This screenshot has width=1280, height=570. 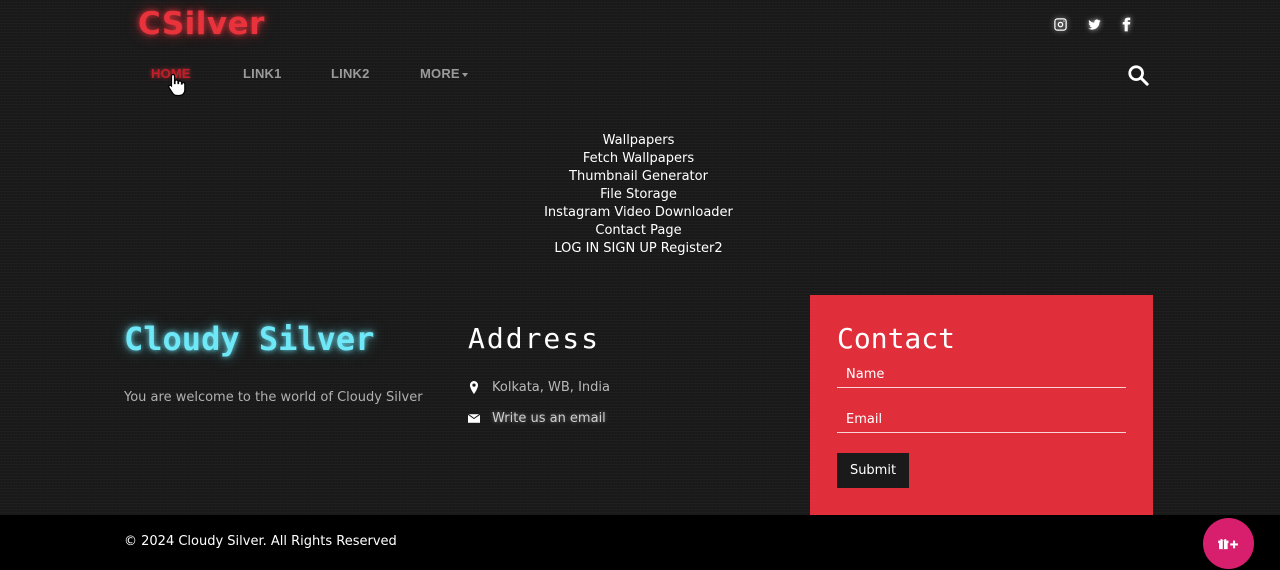 I want to click on nav-link2: LINK2, so click(x=350, y=73).